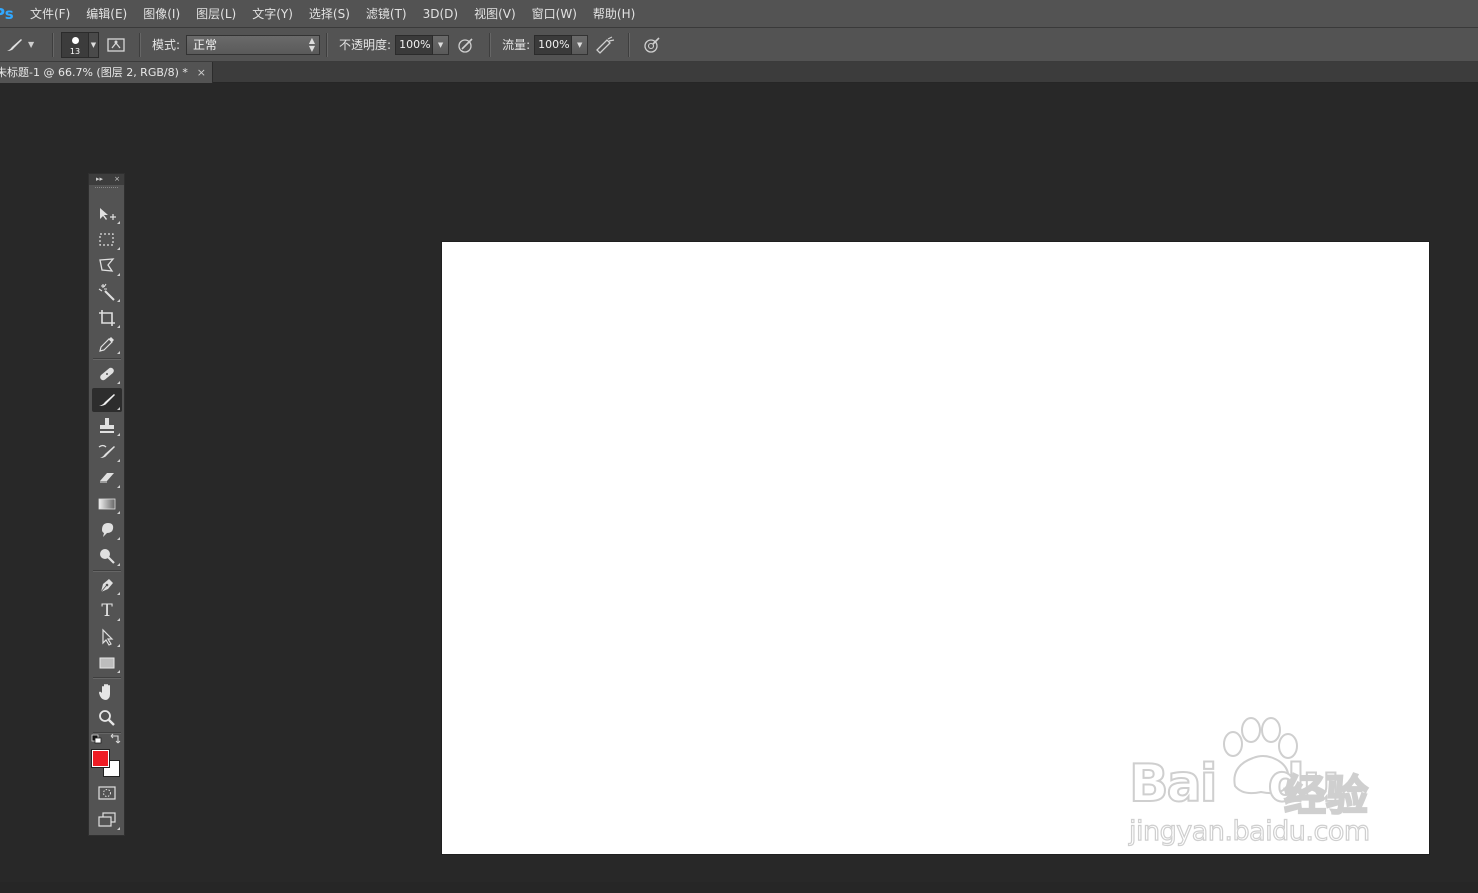 The height and width of the screenshot is (893, 1478). I want to click on brush-size: 13, so click(75, 51).